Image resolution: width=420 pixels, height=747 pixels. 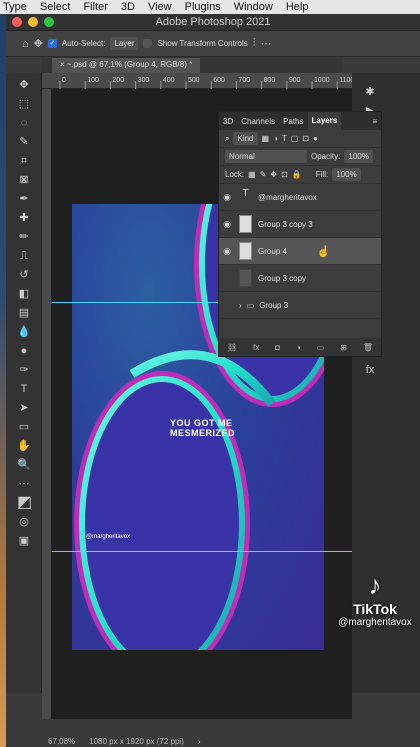 I want to click on document-tab-label: ~.psd @ 67,1% (Group 4, RGB/8) *, so click(x=129, y=64).